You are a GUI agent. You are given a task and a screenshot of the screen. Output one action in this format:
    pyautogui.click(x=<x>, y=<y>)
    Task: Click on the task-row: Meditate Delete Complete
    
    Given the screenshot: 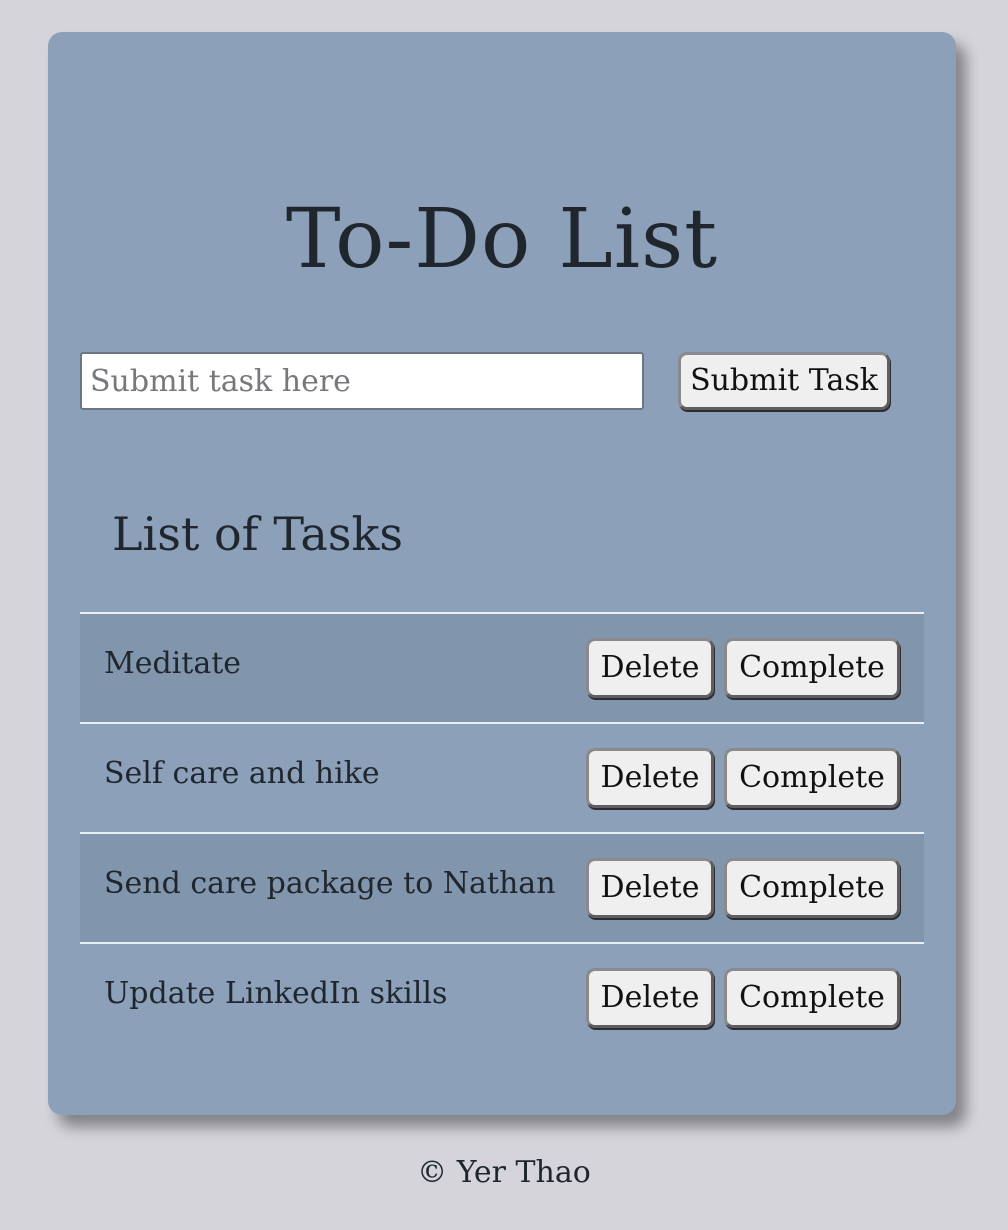 What is the action you would take?
    pyautogui.click(x=502, y=669)
    